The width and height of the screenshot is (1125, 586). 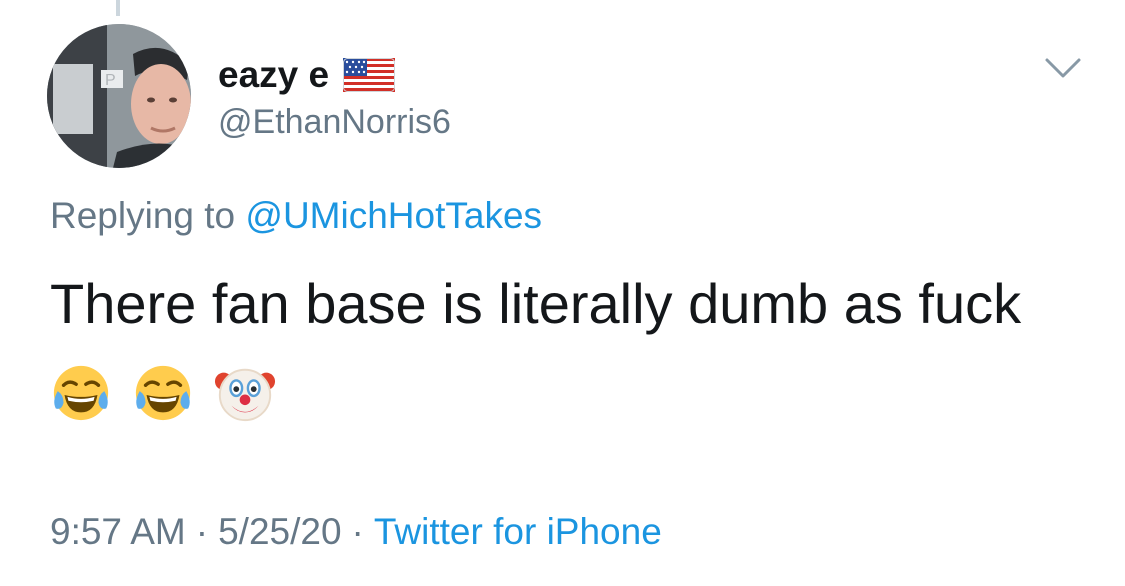 I want to click on us-flag-icon, so click(x=369, y=75).